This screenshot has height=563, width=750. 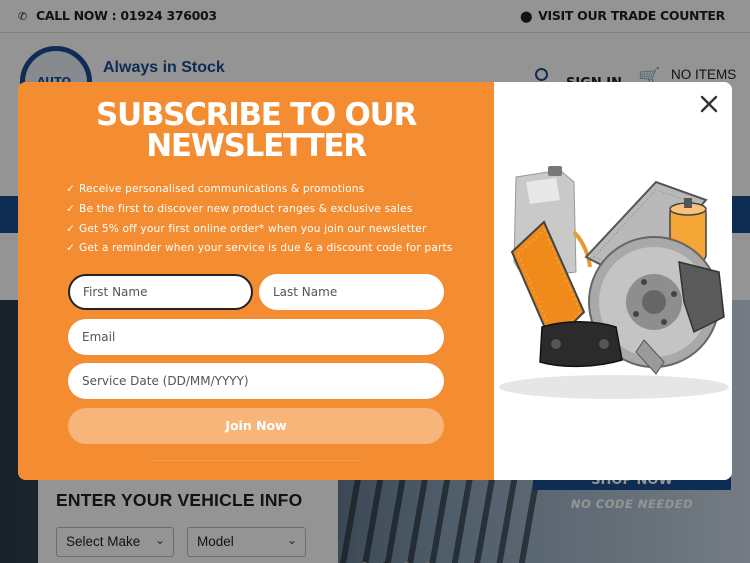 I want to click on car-parts-image, so click(x=614, y=282).